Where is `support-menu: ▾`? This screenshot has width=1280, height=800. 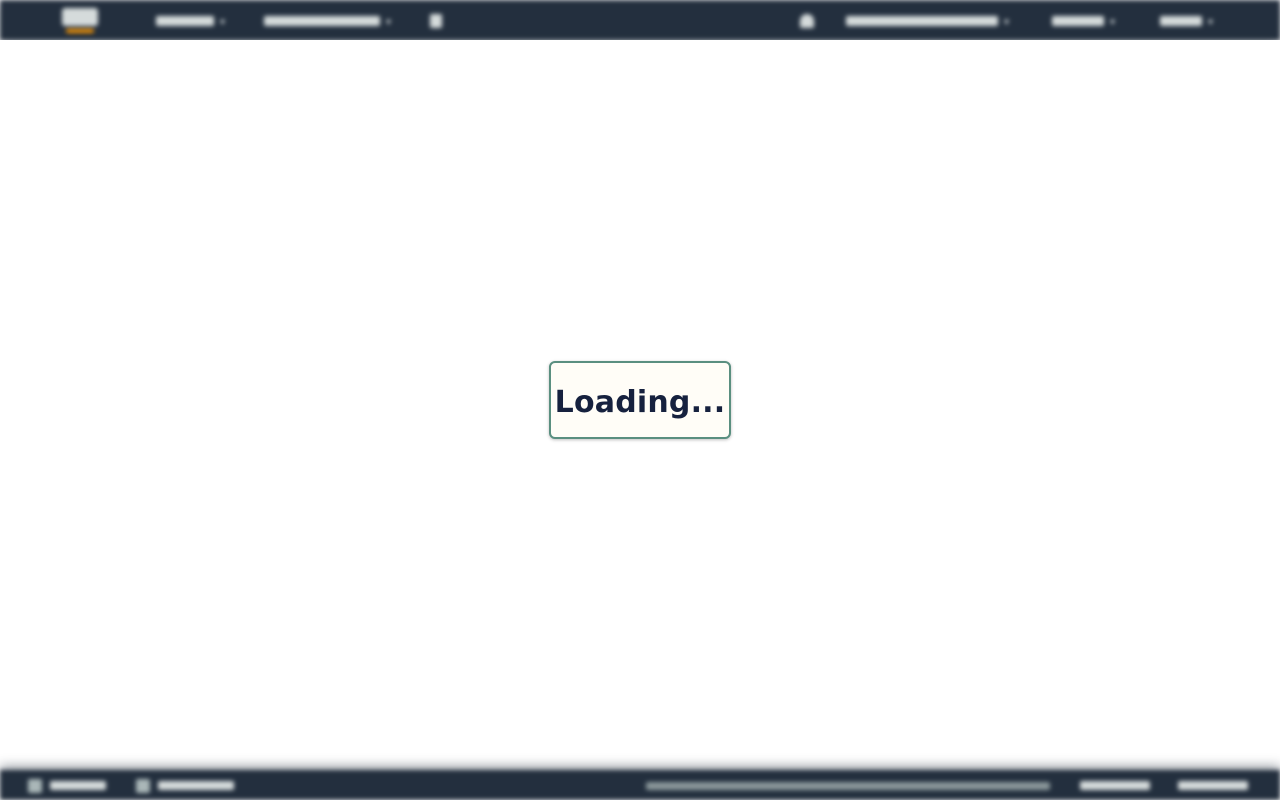 support-menu: ▾ is located at coordinates (1190, 20).